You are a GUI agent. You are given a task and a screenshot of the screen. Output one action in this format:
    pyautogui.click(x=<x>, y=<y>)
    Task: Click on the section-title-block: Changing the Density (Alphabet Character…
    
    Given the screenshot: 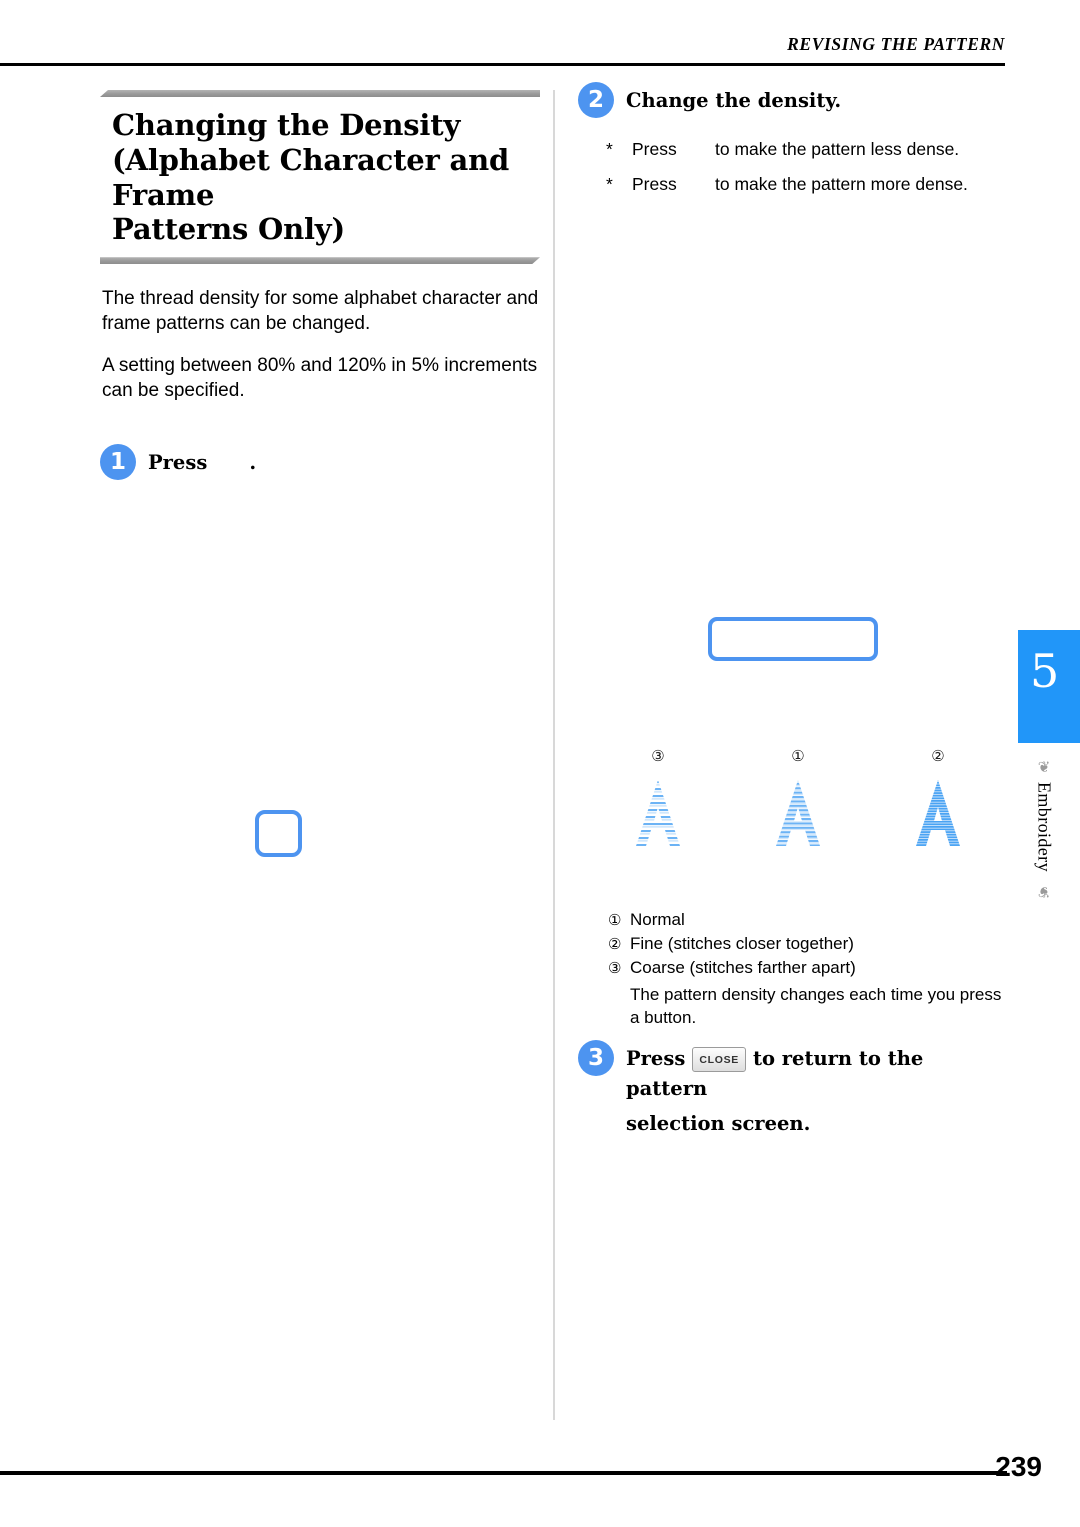 What is the action you would take?
    pyautogui.click(x=320, y=177)
    